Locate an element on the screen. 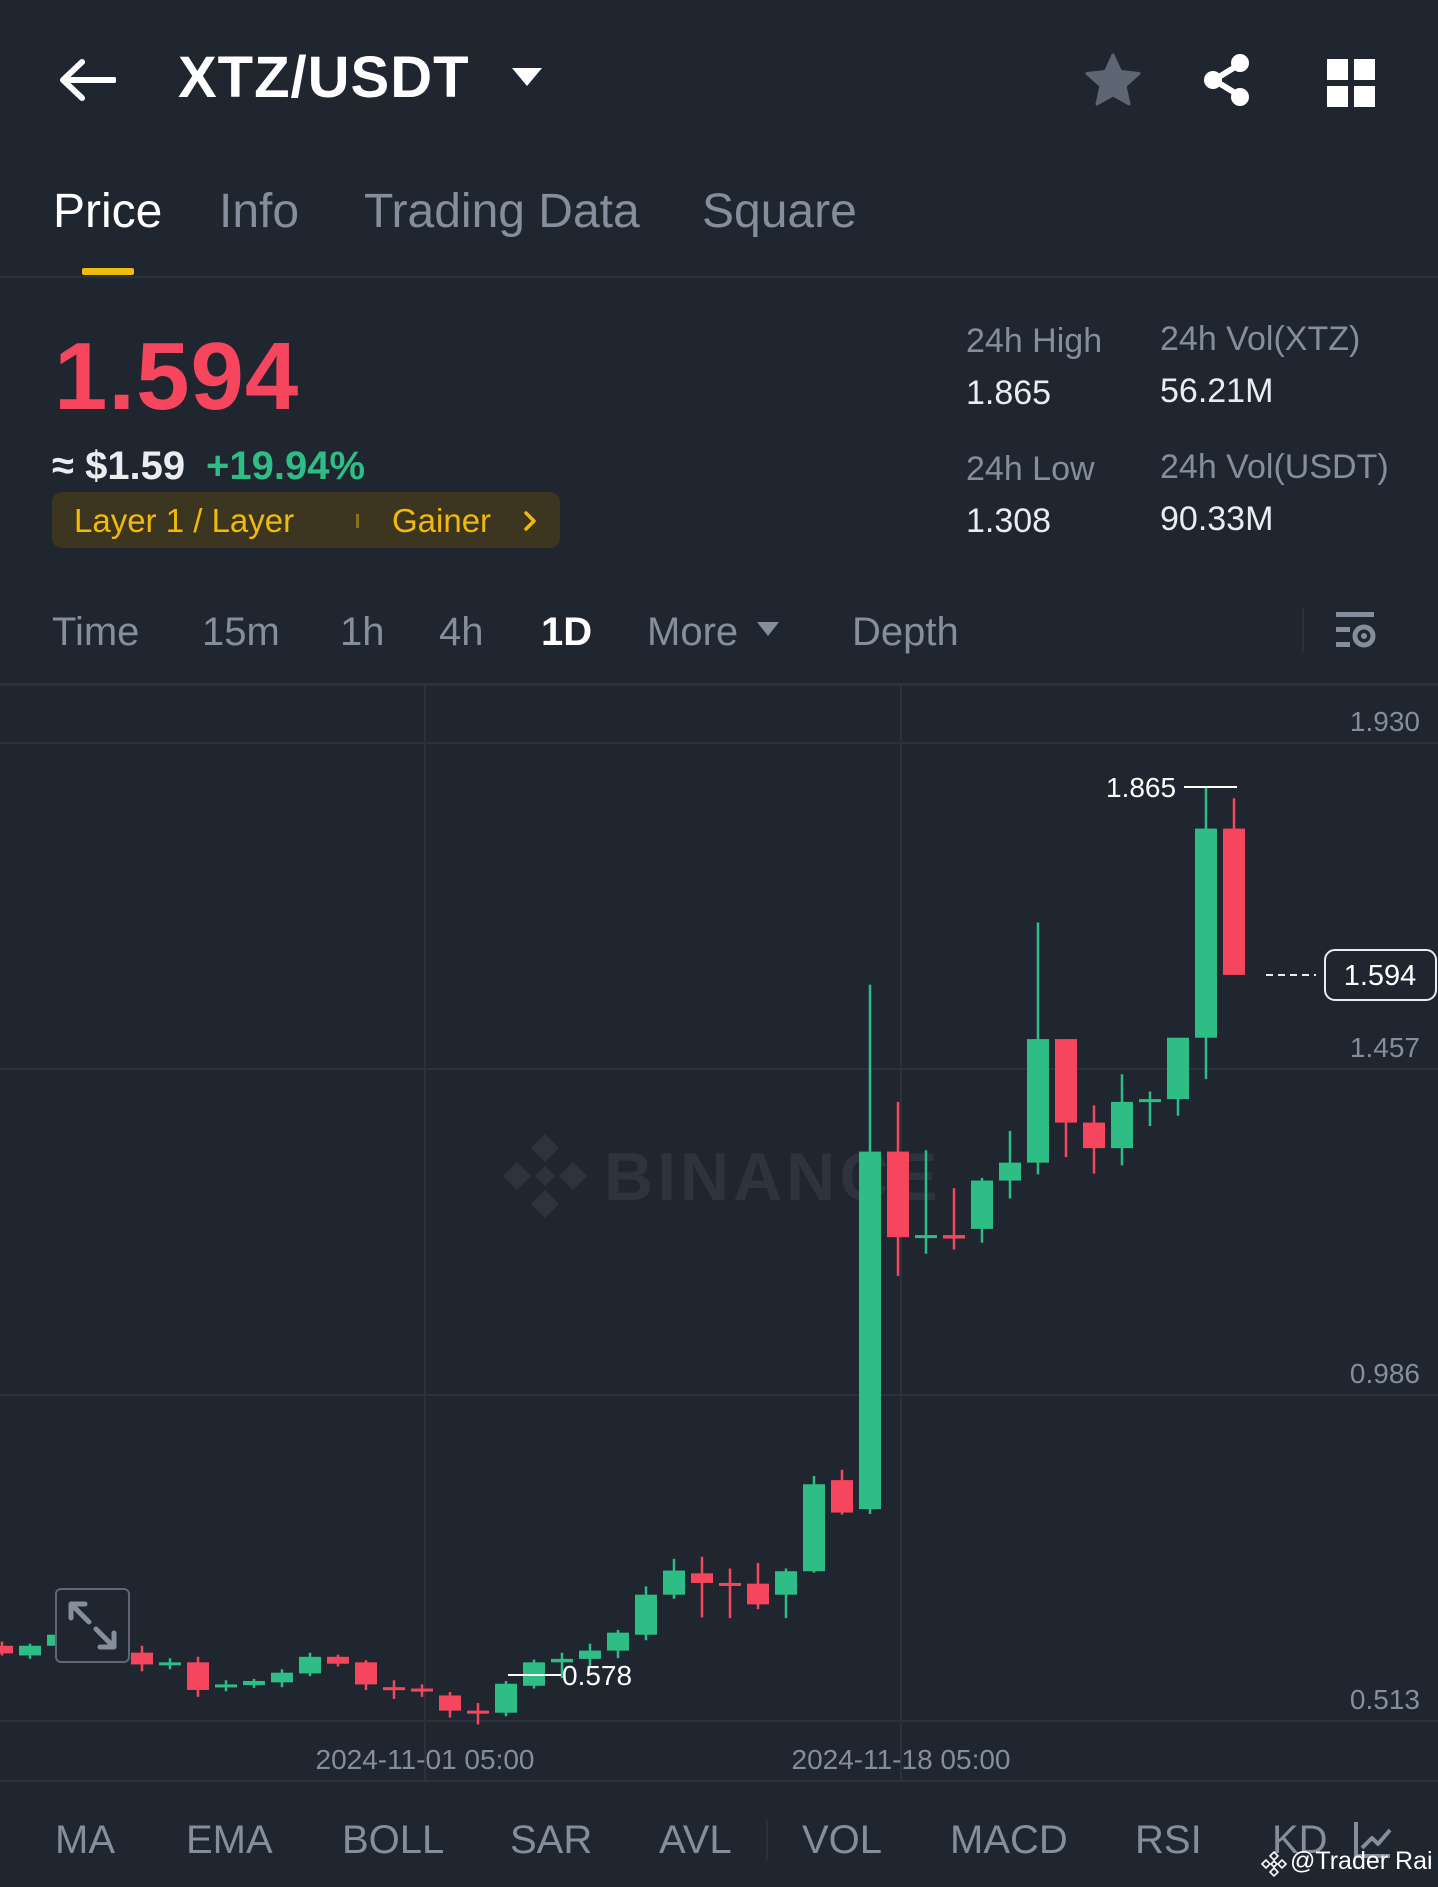 Image resolution: width=1438 pixels, height=1887 pixels. grid-icon is located at coordinates (1351, 83).